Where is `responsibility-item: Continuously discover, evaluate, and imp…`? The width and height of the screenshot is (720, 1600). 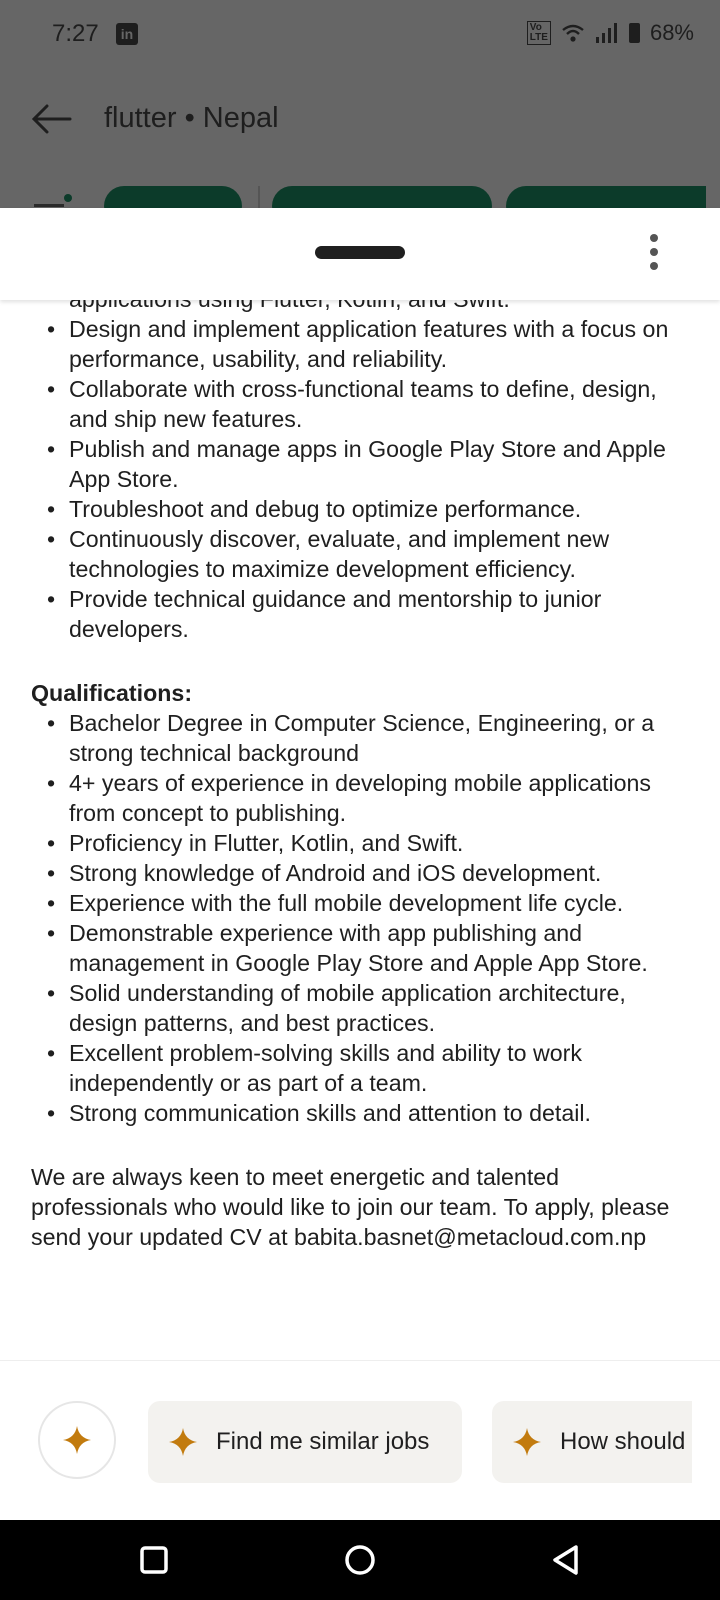 responsibility-item: Continuously discover, evaluate, and imp… is located at coordinates (361, 554).